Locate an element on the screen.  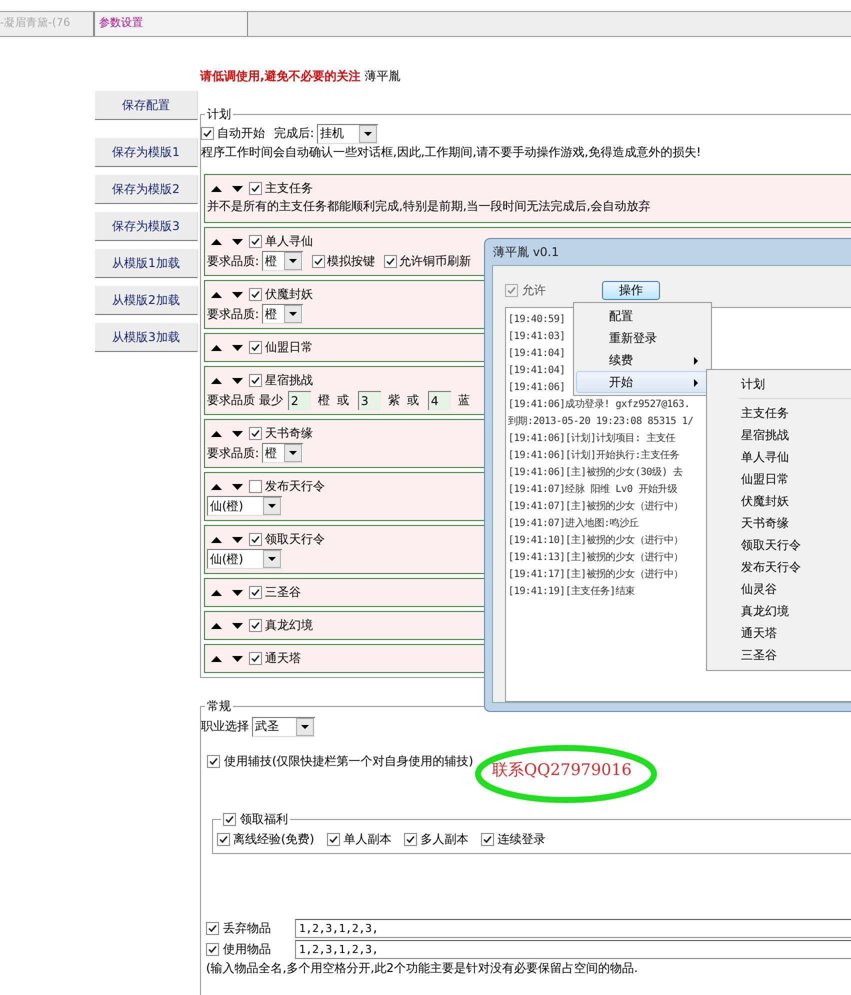
menu-item: 星宿挑战 is located at coordinates (780, 435).